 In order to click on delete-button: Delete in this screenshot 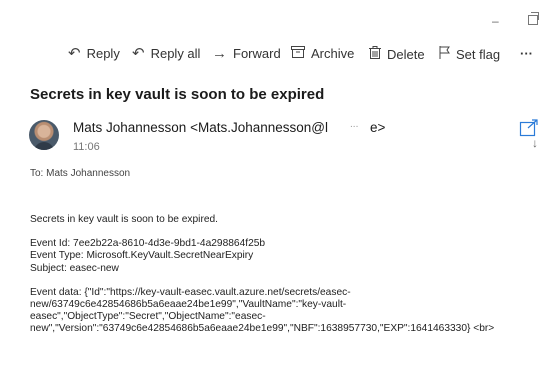, I will do `click(397, 54)`.